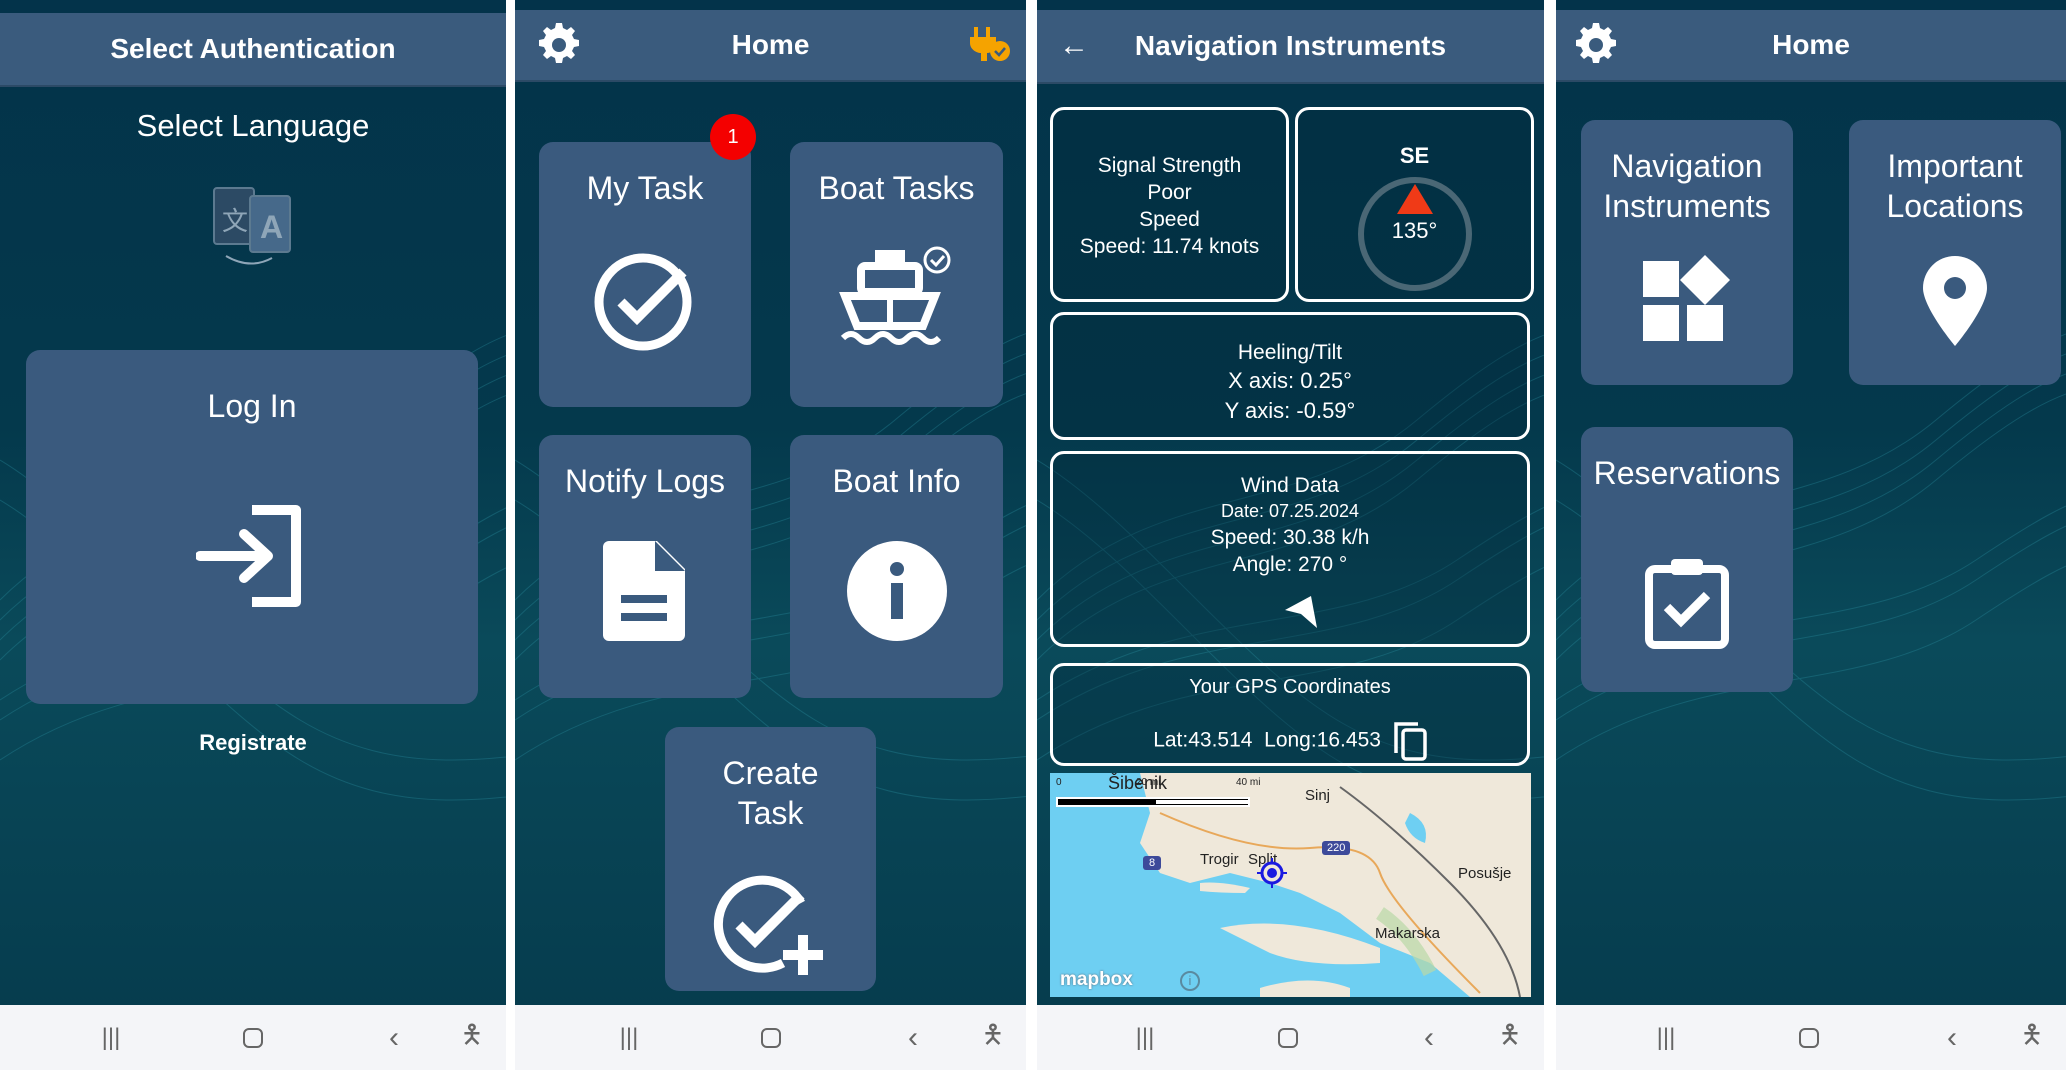 Image resolution: width=2066 pixels, height=1070 pixels. Describe the element at coordinates (1414, 155) in the screenshot. I see `compass-direction: SE` at that location.